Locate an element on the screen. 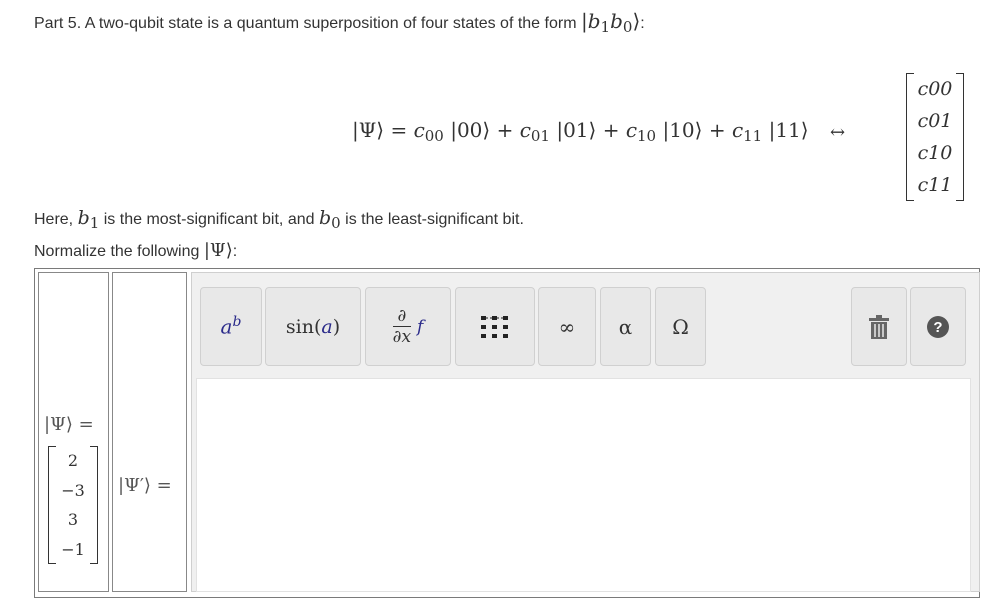 Image resolution: width=999 pixels, height=598 pixels. psi-ket: |Ψ⟩ is located at coordinates (218, 250).